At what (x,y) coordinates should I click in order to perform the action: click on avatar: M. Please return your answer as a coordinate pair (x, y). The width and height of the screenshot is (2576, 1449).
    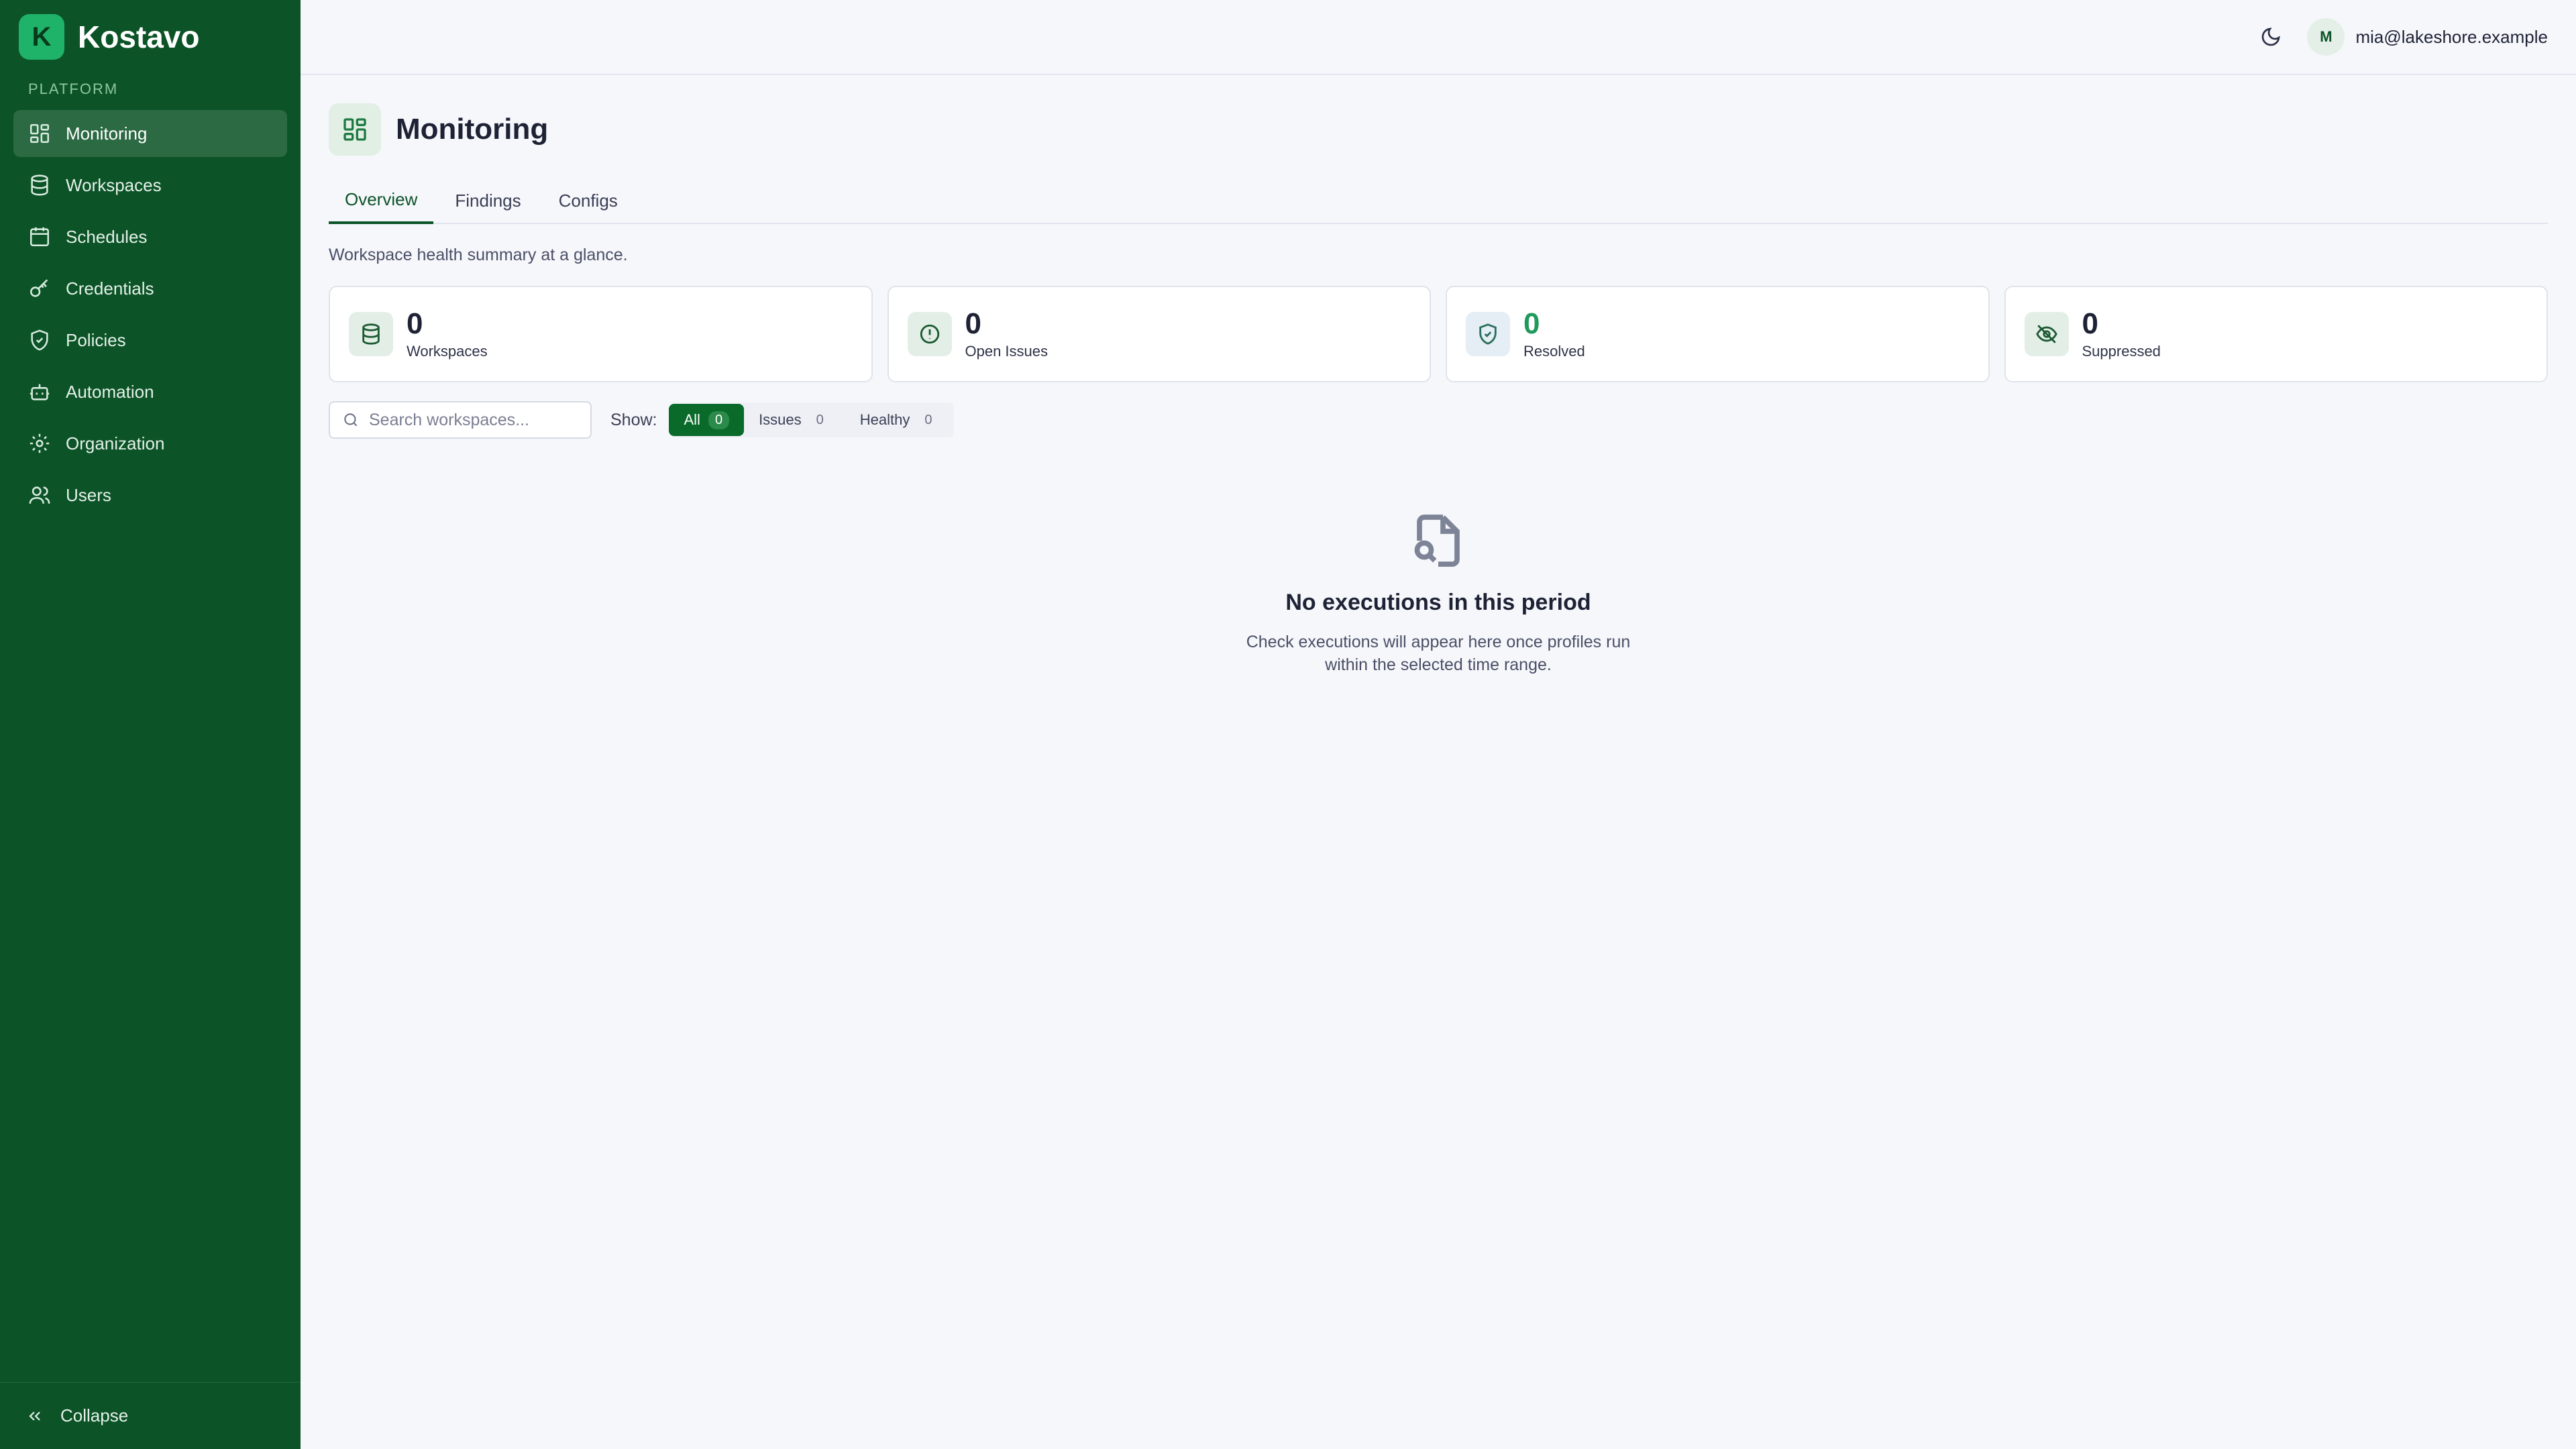
    Looking at the image, I should click on (2326, 37).